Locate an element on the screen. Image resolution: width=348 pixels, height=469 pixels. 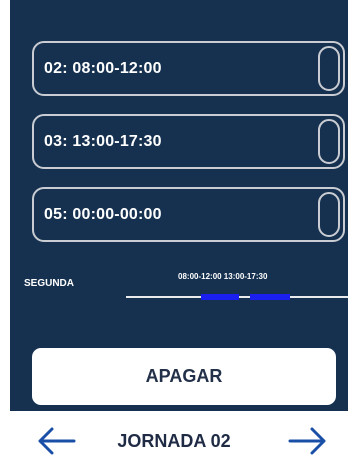
arrow-right-icon is located at coordinates (308, 441).